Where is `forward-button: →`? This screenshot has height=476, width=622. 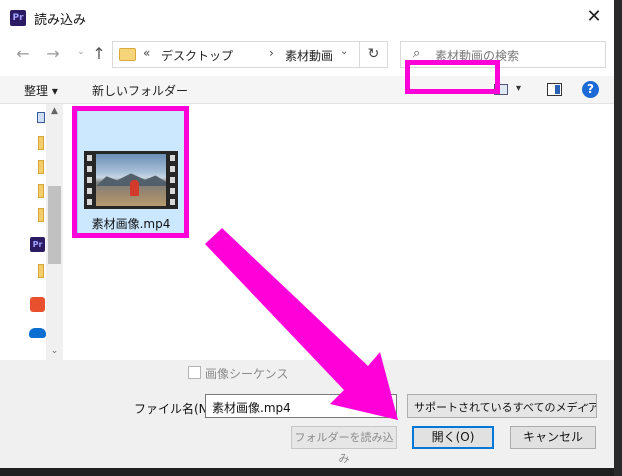
forward-button: → is located at coordinates (53, 53).